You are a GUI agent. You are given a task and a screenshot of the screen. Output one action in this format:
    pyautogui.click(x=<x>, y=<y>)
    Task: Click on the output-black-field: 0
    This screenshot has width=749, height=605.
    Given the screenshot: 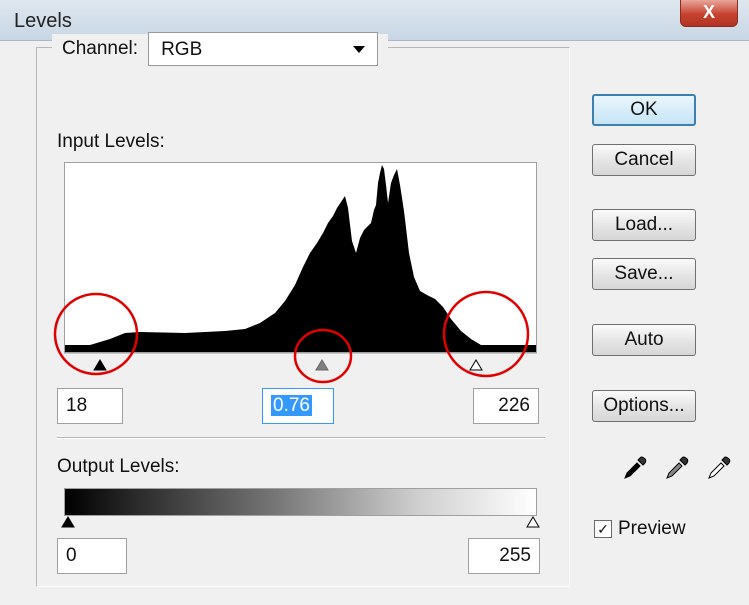 What is the action you would take?
    pyautogui.click(x=92, y=556)
    